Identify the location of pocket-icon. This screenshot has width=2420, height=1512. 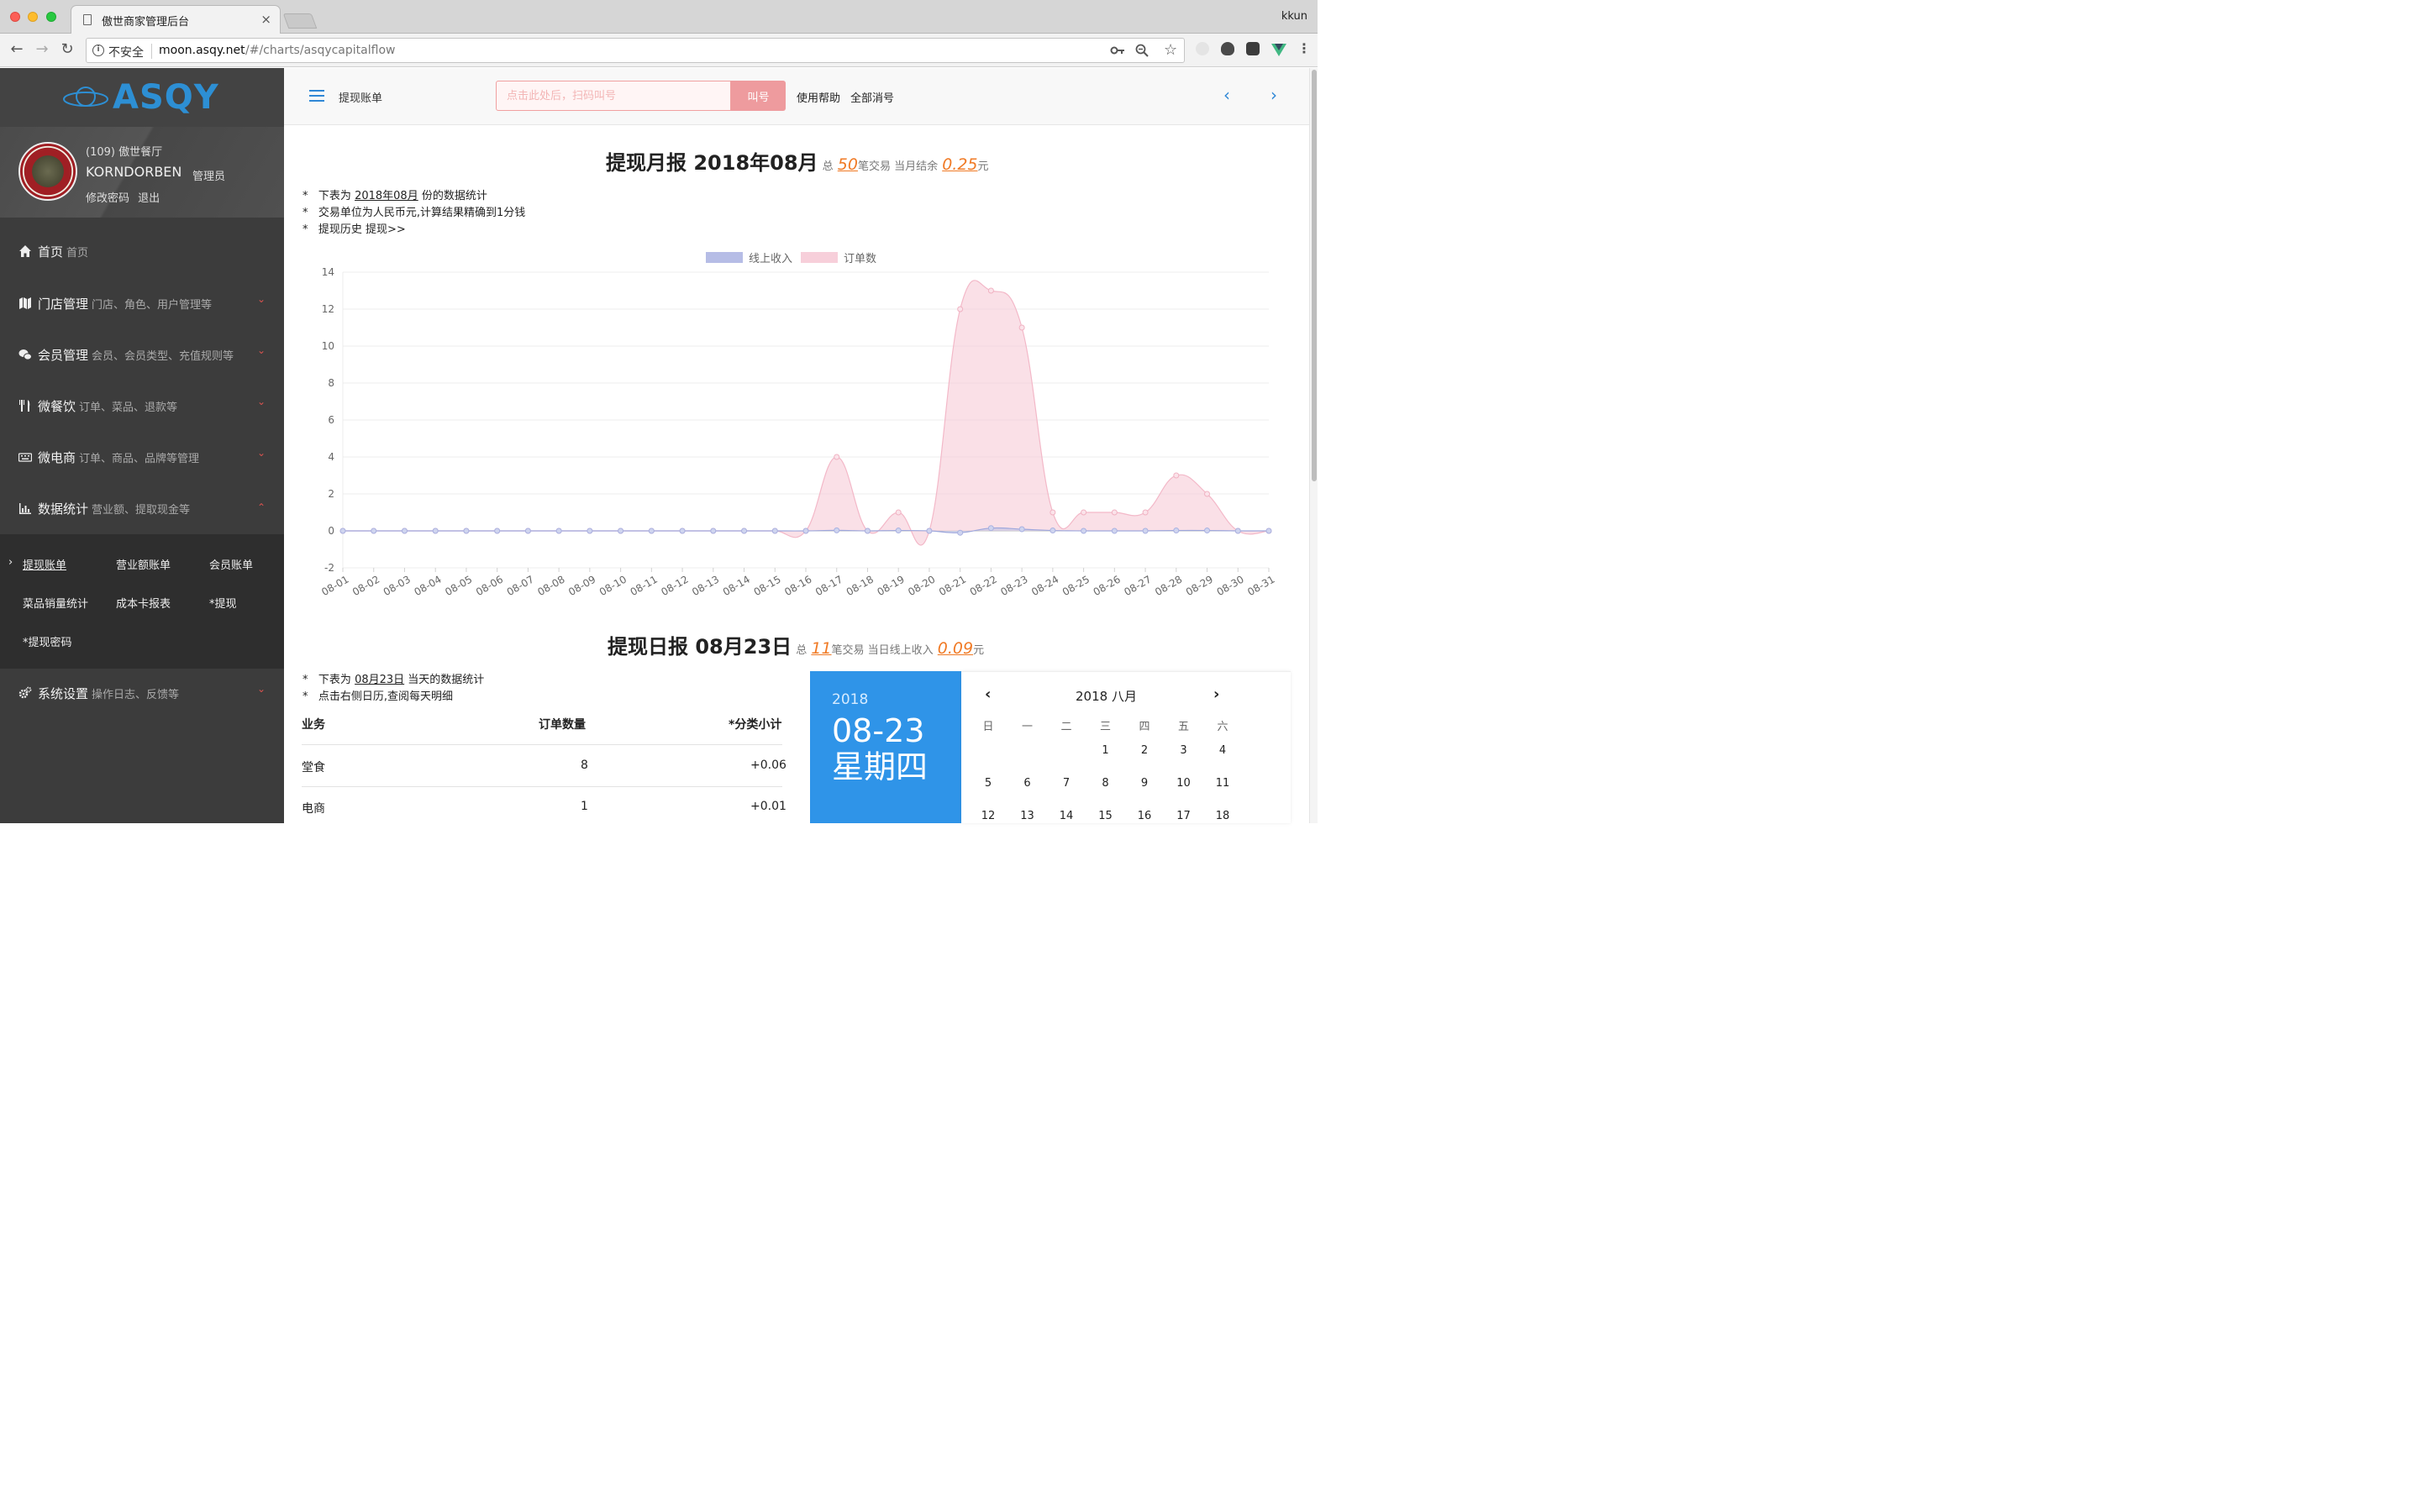
(1253, 48).